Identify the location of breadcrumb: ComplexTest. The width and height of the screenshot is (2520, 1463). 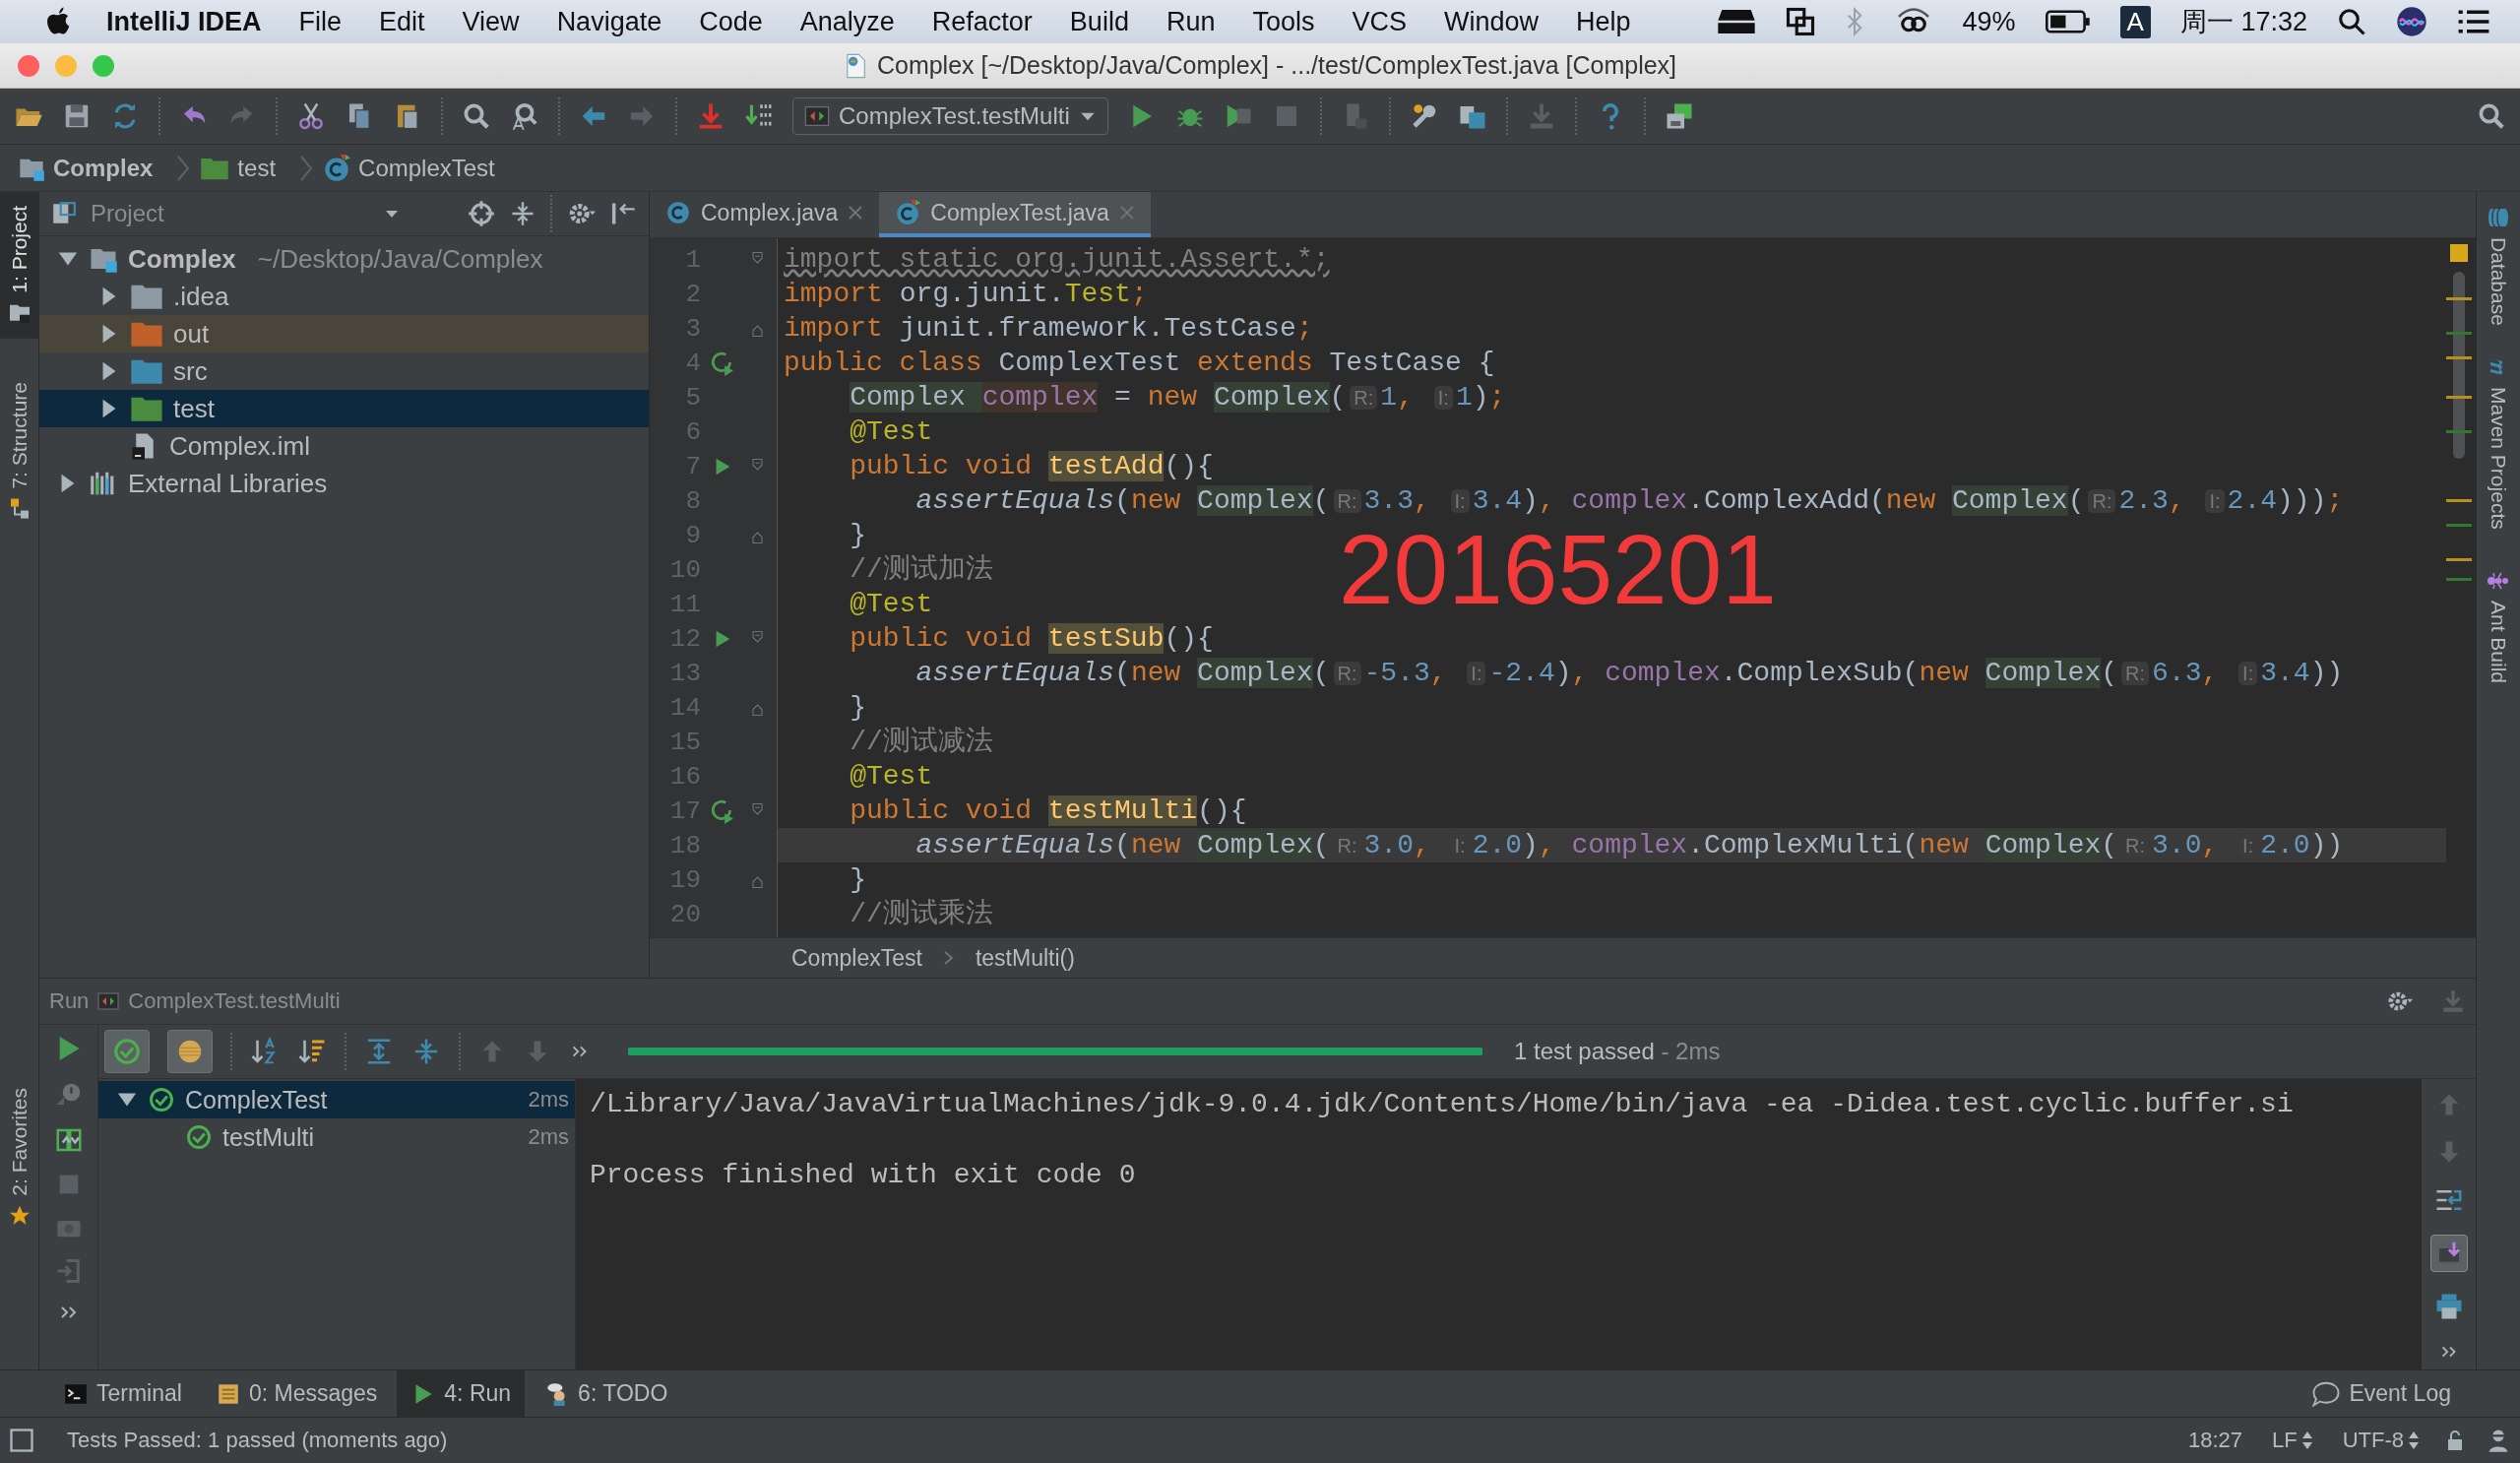
(416, 168).